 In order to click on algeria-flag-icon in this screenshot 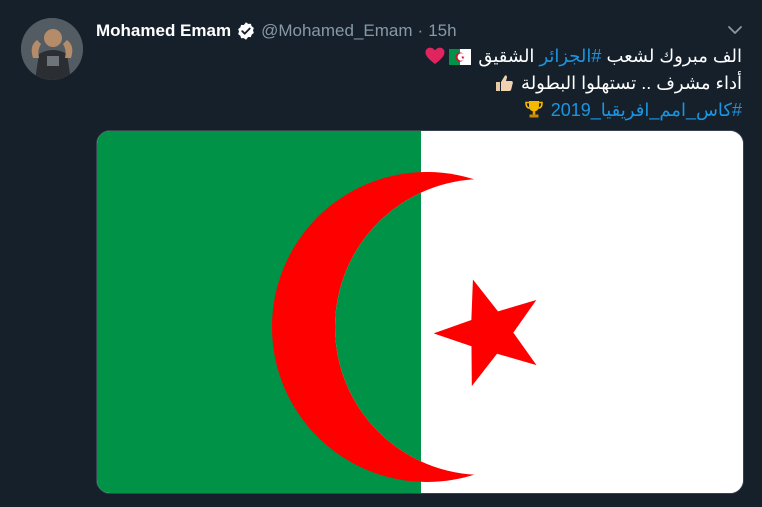, I will do `click(460, 59)`.